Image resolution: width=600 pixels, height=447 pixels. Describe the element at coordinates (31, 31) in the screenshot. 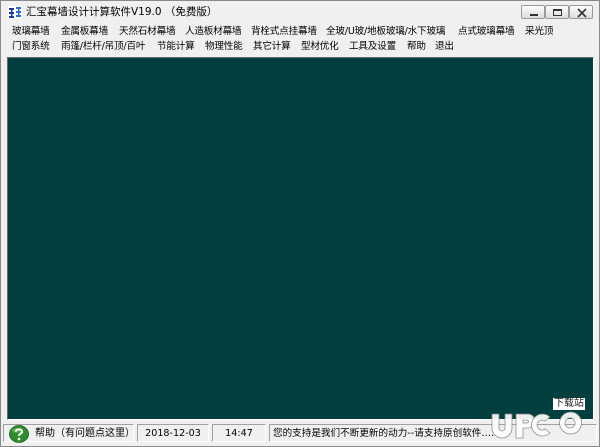

I see `menu-glass-curtain-wall: 玻璃幕墙` at that location.